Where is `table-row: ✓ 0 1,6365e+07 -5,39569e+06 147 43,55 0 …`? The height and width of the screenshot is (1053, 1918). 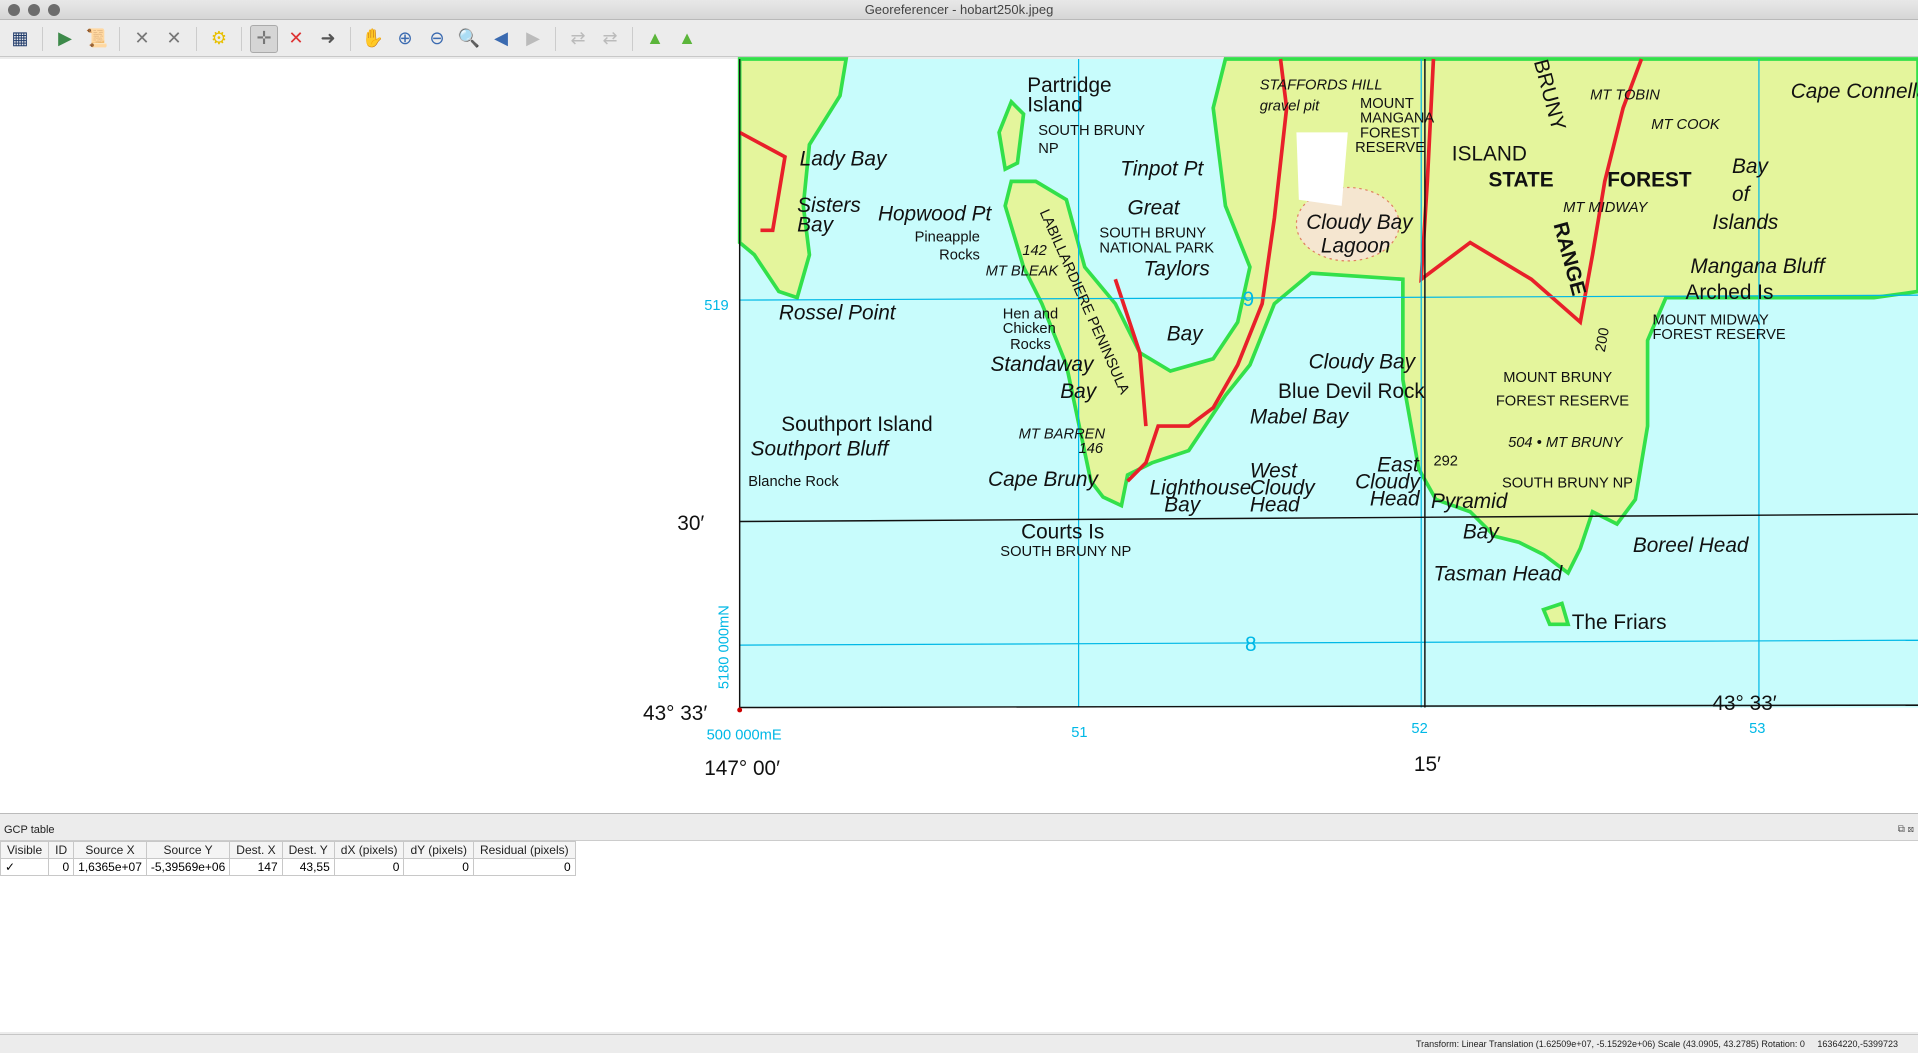 table-row: ✓ 0 1,6365e+07 -5,39569e+06 147 43,55 0 … is located at coordinates (288, 867).